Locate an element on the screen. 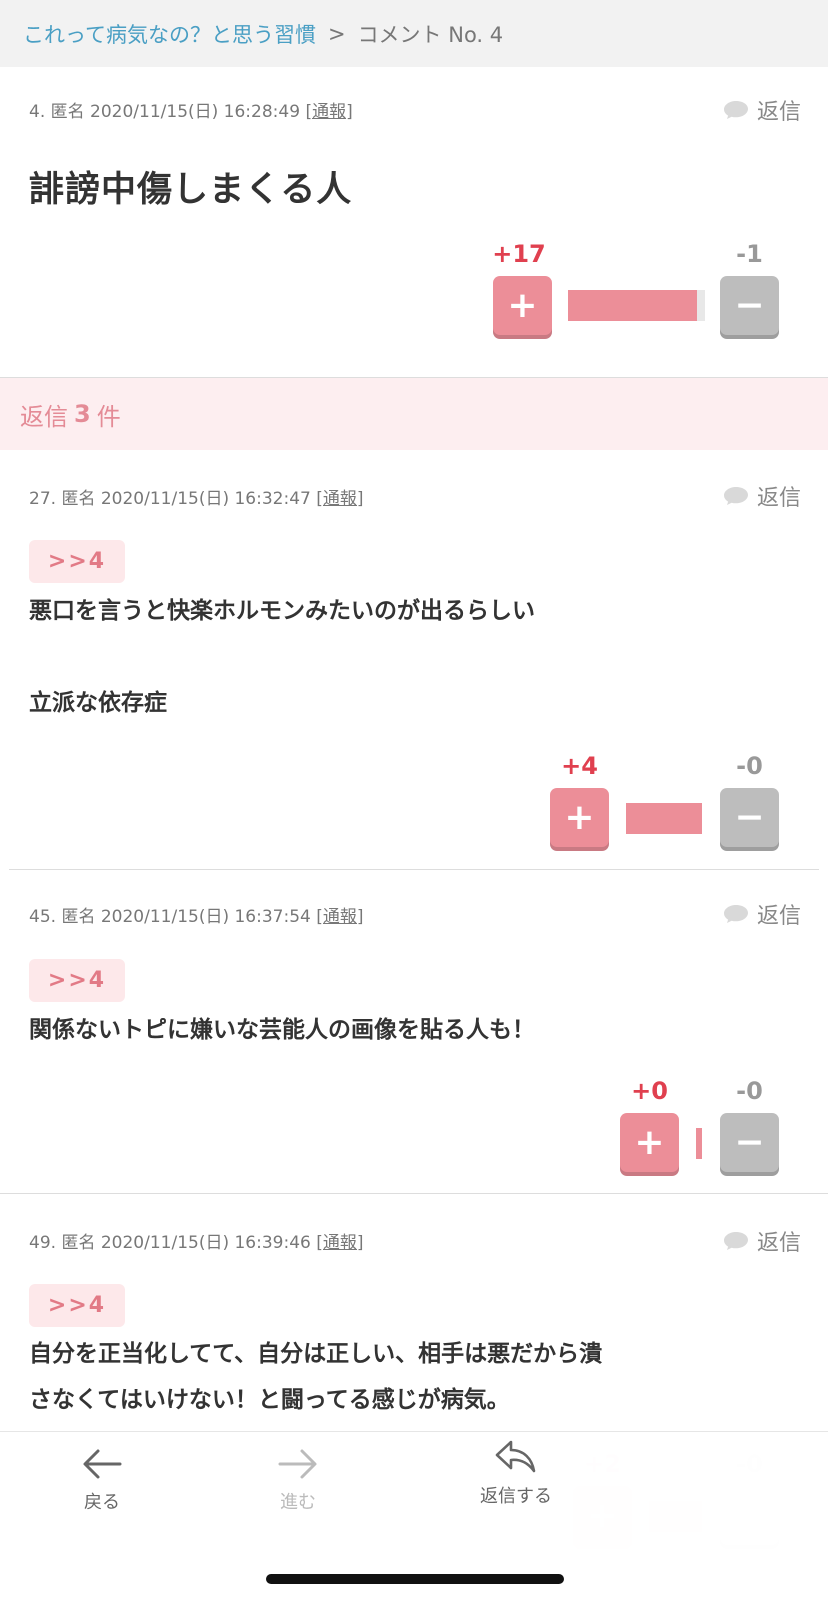 The image size is (828, 1598). breadcrumb-topic-link: これって病気なの？と思う習慣 is located at coordinates (169, 34).